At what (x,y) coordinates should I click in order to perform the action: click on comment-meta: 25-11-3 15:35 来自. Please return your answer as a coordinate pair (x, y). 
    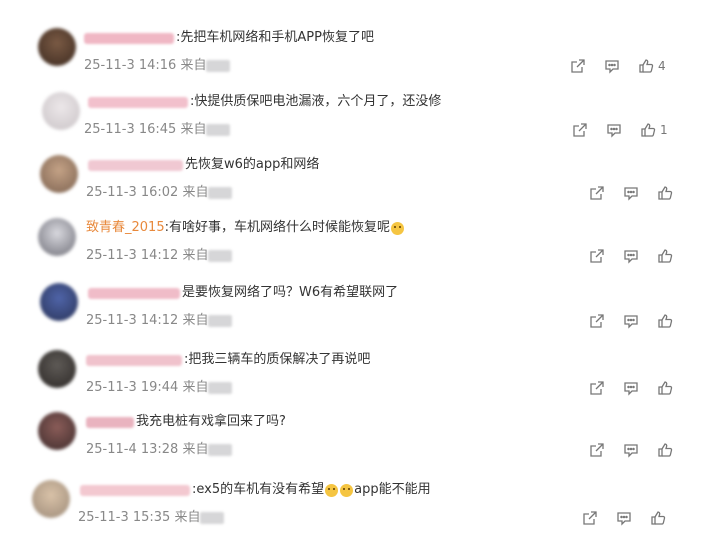
    Looking at the image, I should click on (151, 518).